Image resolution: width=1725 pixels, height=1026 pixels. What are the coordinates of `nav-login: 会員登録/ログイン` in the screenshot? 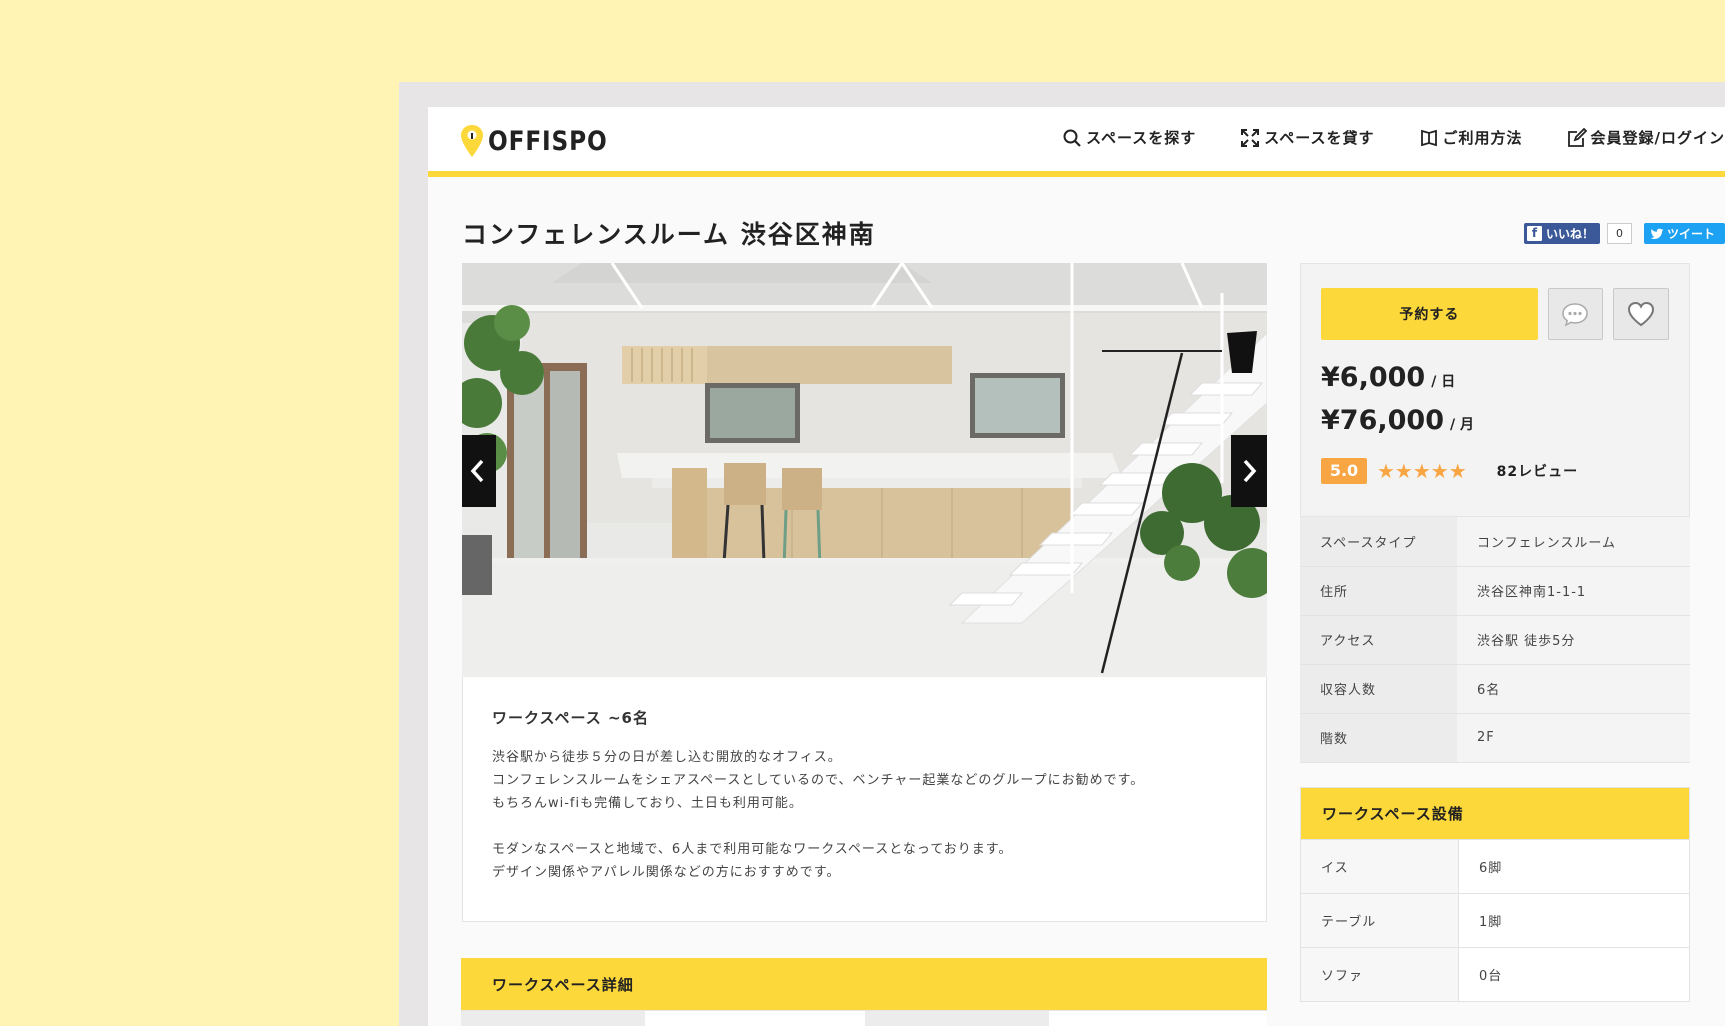 It's located at (1646, 137).